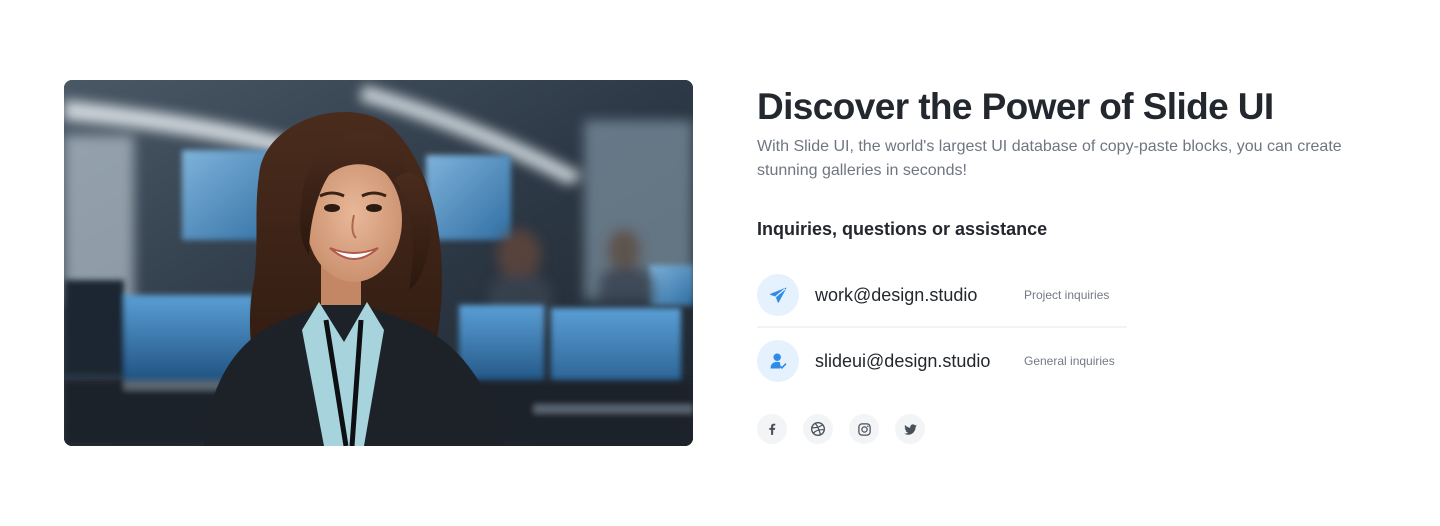  I want to click on general-inquiries-label: General inquiries, so click(1069, 361).